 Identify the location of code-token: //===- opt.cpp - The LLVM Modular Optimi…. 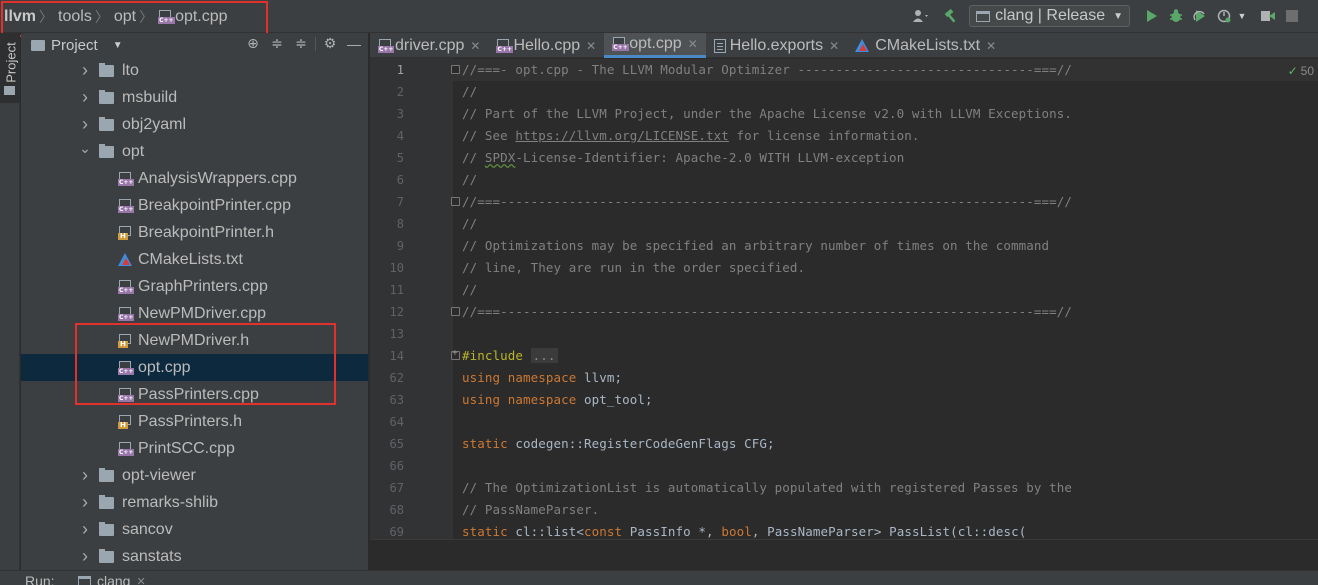
(767, 69).